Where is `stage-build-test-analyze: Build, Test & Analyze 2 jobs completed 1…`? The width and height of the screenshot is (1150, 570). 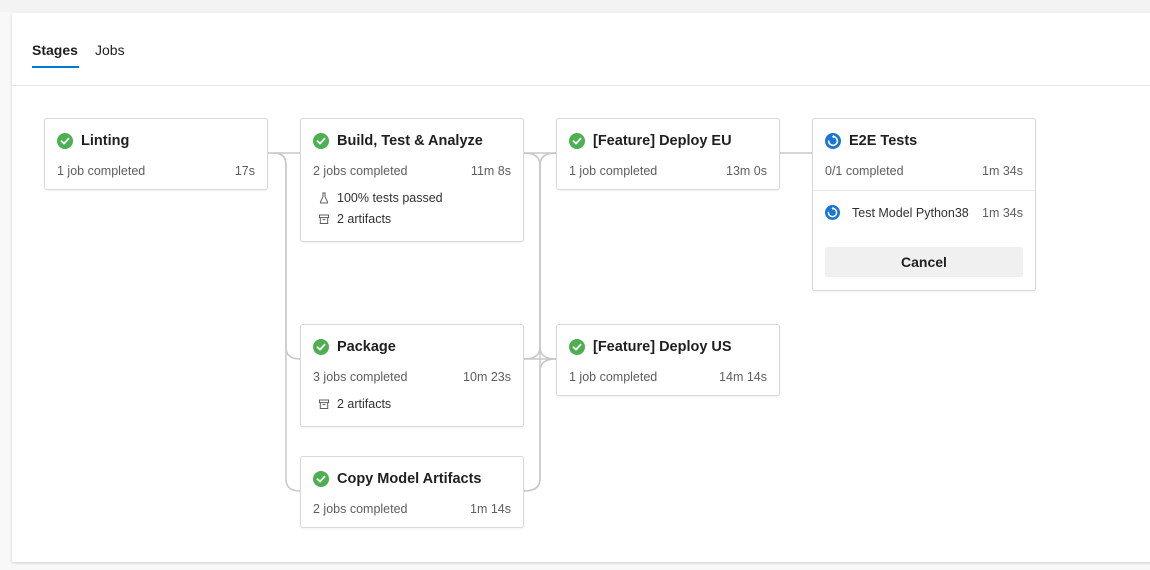
stage-build-test-analyze: Build, Test & Analyze 2 jobs completed 1… is located at coordinates (412, 180).